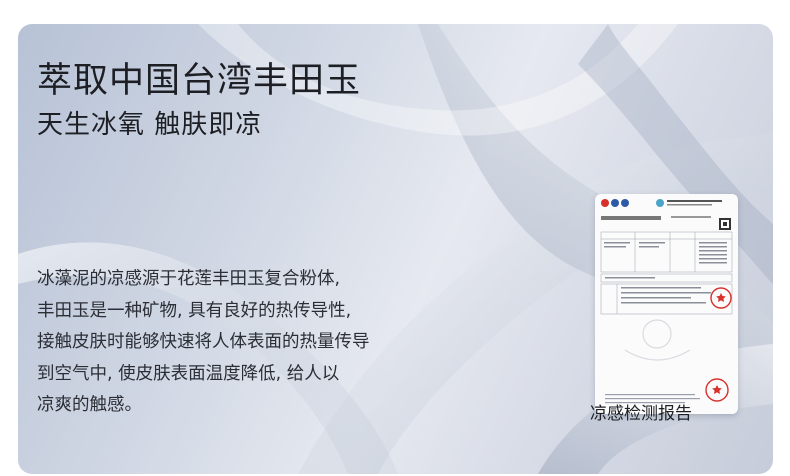 The image size is (790, 476). I want to click on report-page-drawing, so click(666, 301).